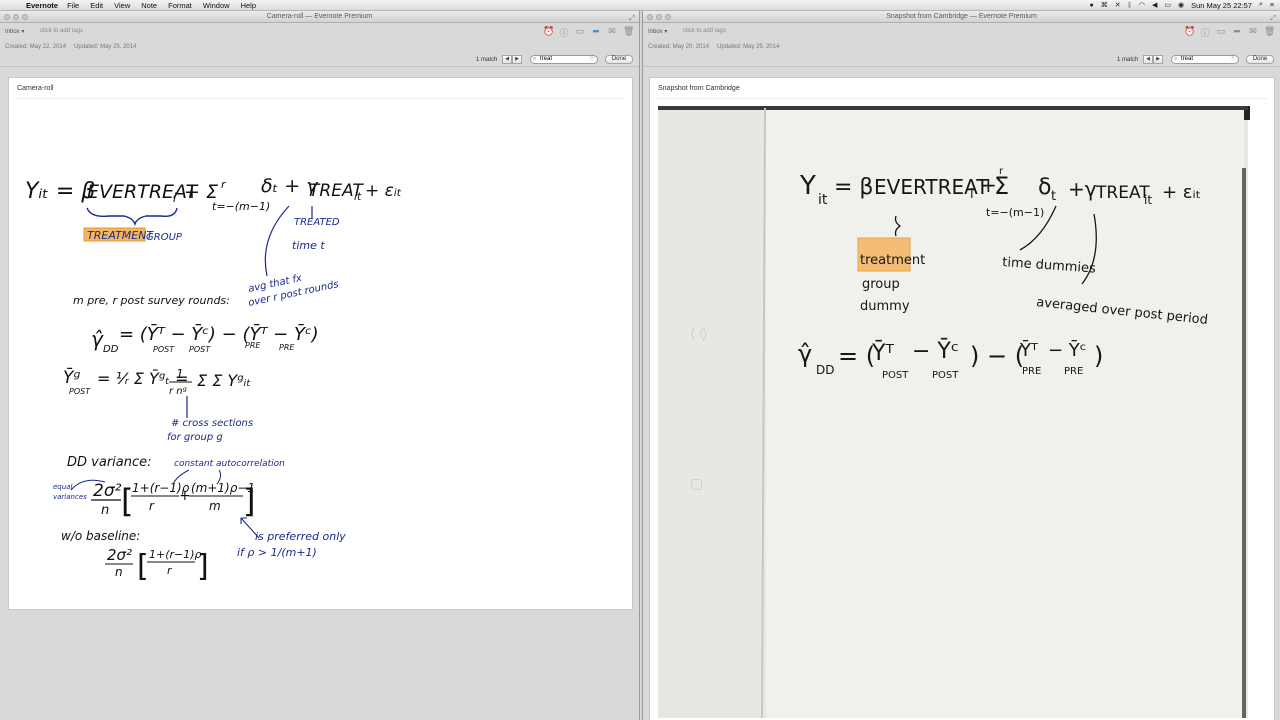  I want to click on group-brace, so click(132, 217).